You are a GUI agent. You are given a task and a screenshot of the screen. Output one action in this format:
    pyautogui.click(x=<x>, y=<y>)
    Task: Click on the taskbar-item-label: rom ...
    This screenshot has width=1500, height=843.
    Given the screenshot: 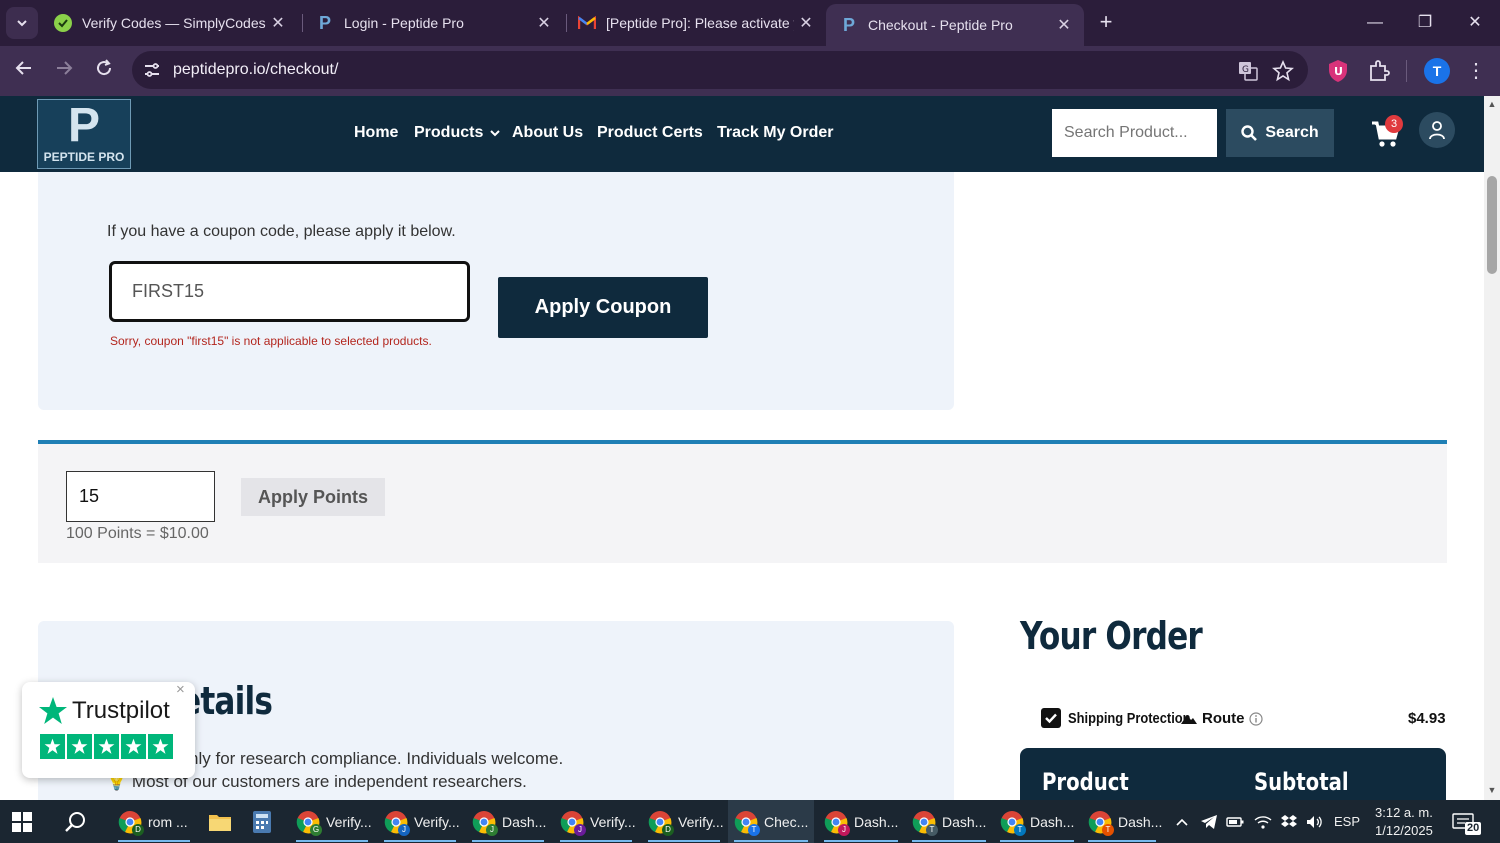 What is the action you would take?
    pyautogui.click(x=168, y=821)
    